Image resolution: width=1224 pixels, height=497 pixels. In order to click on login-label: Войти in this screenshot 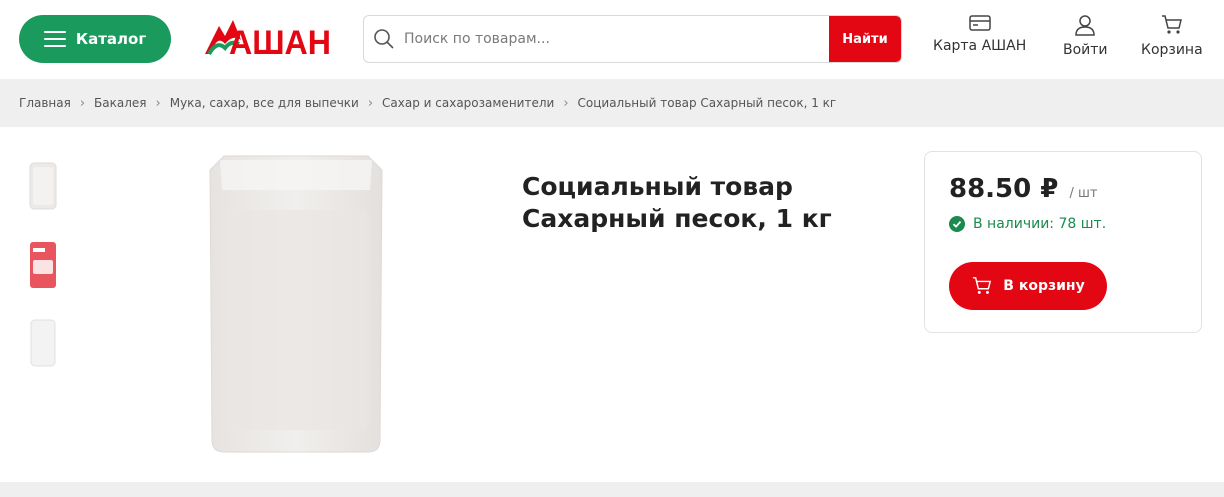, I will do `click(1085, 50)`.